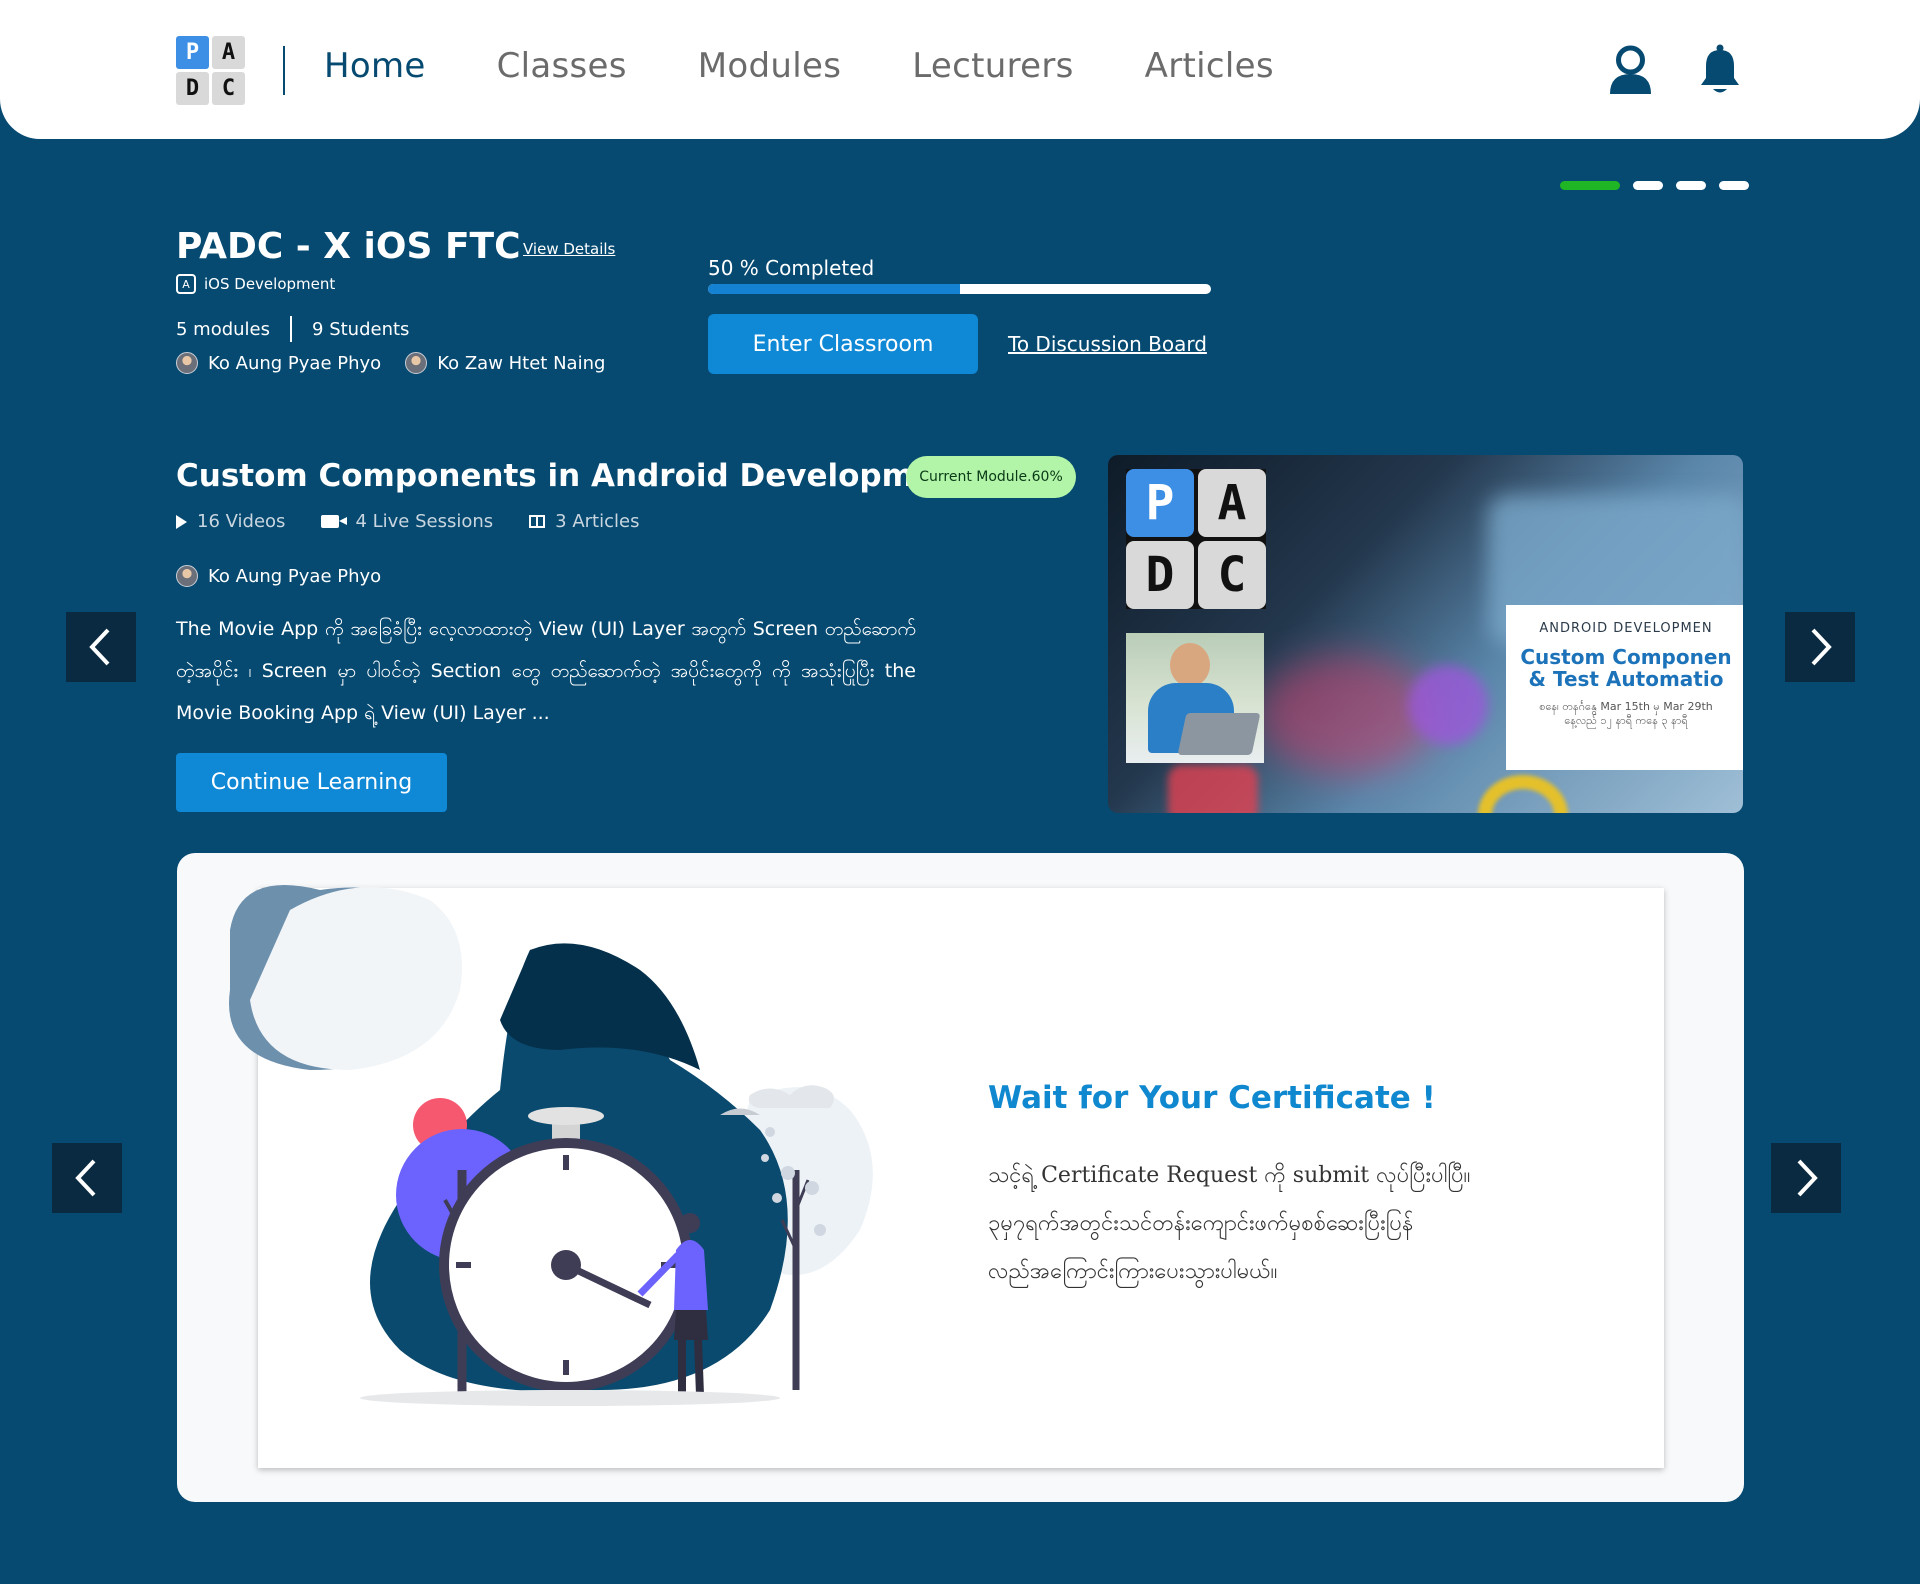 Image resolution: width=1920 pixels, height=1584 pixels. What do you see at coordinates (1195, 698) in the screenshot?
I see `lecturer-photo` at bounding box center [1195, 698].